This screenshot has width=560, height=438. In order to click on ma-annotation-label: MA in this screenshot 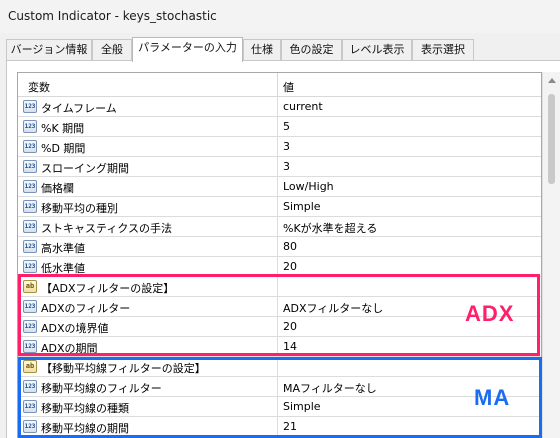, I will do `click(492, 397)`.